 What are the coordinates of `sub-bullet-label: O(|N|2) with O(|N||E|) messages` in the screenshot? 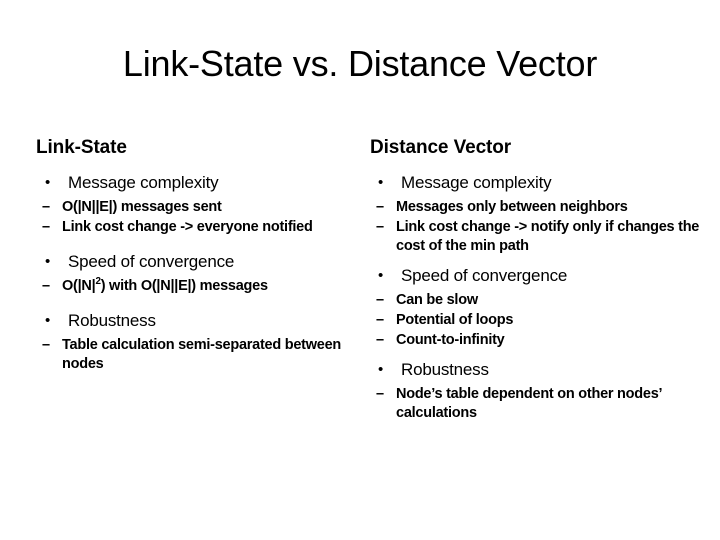 It's located at (165, 285).